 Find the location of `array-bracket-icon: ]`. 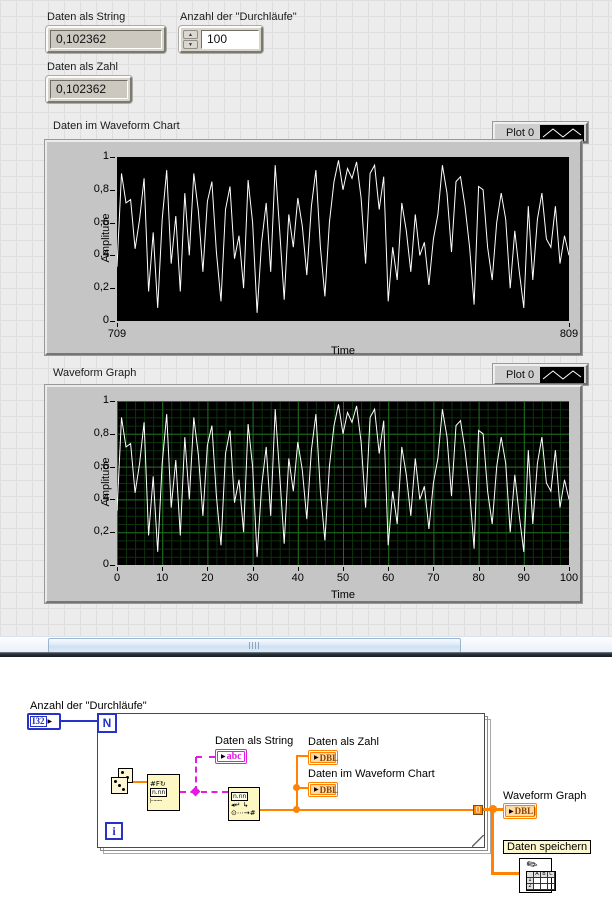

array-bracket-icon: ] is located at coordinates (535, 811).